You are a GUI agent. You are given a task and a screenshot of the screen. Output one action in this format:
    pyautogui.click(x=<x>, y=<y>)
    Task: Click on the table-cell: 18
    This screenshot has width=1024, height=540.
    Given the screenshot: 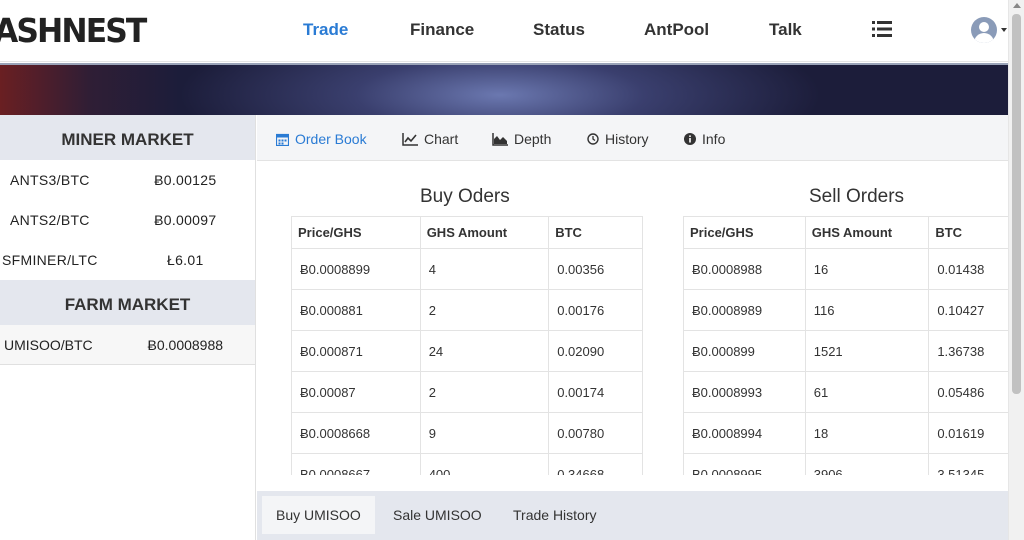 What is the action you would take?
    pyautogui.click(x=867, y=433)
    